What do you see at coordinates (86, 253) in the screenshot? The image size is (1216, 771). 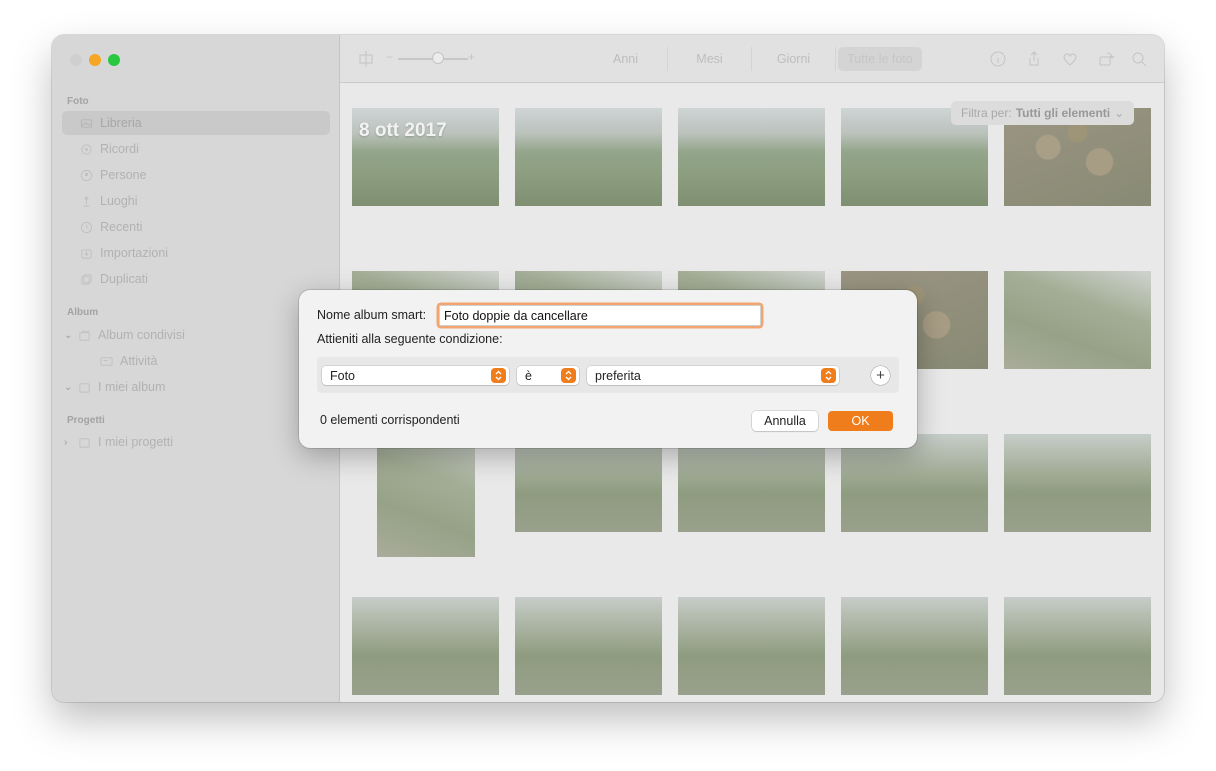 I see `imports-icon` at bounding box center [86, 253].